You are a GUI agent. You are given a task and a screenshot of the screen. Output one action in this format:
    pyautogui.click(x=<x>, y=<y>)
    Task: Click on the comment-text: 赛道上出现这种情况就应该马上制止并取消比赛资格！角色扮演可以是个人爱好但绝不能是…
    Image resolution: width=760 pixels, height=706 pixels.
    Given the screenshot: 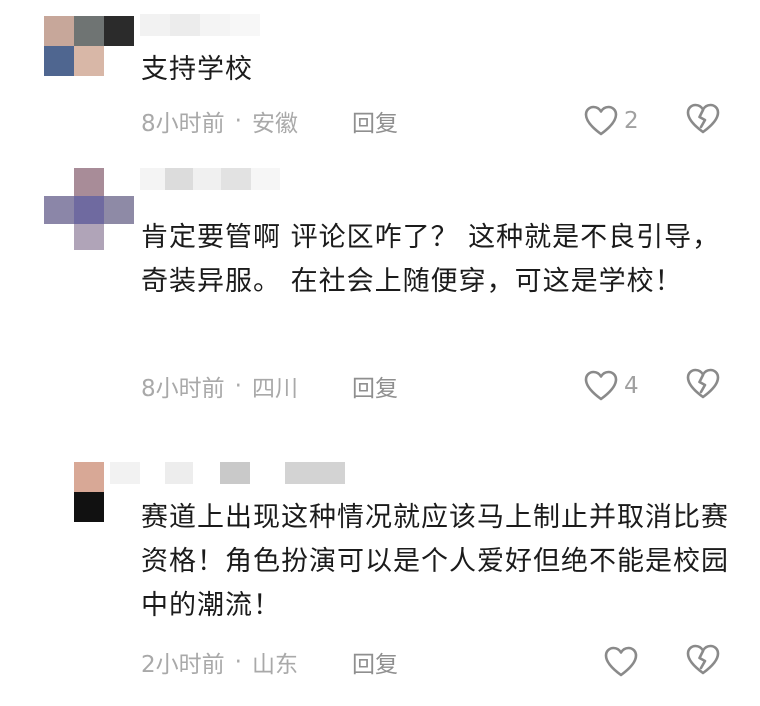 What is the action you would take?
    pyautogui.click(x=435, y=561)
    